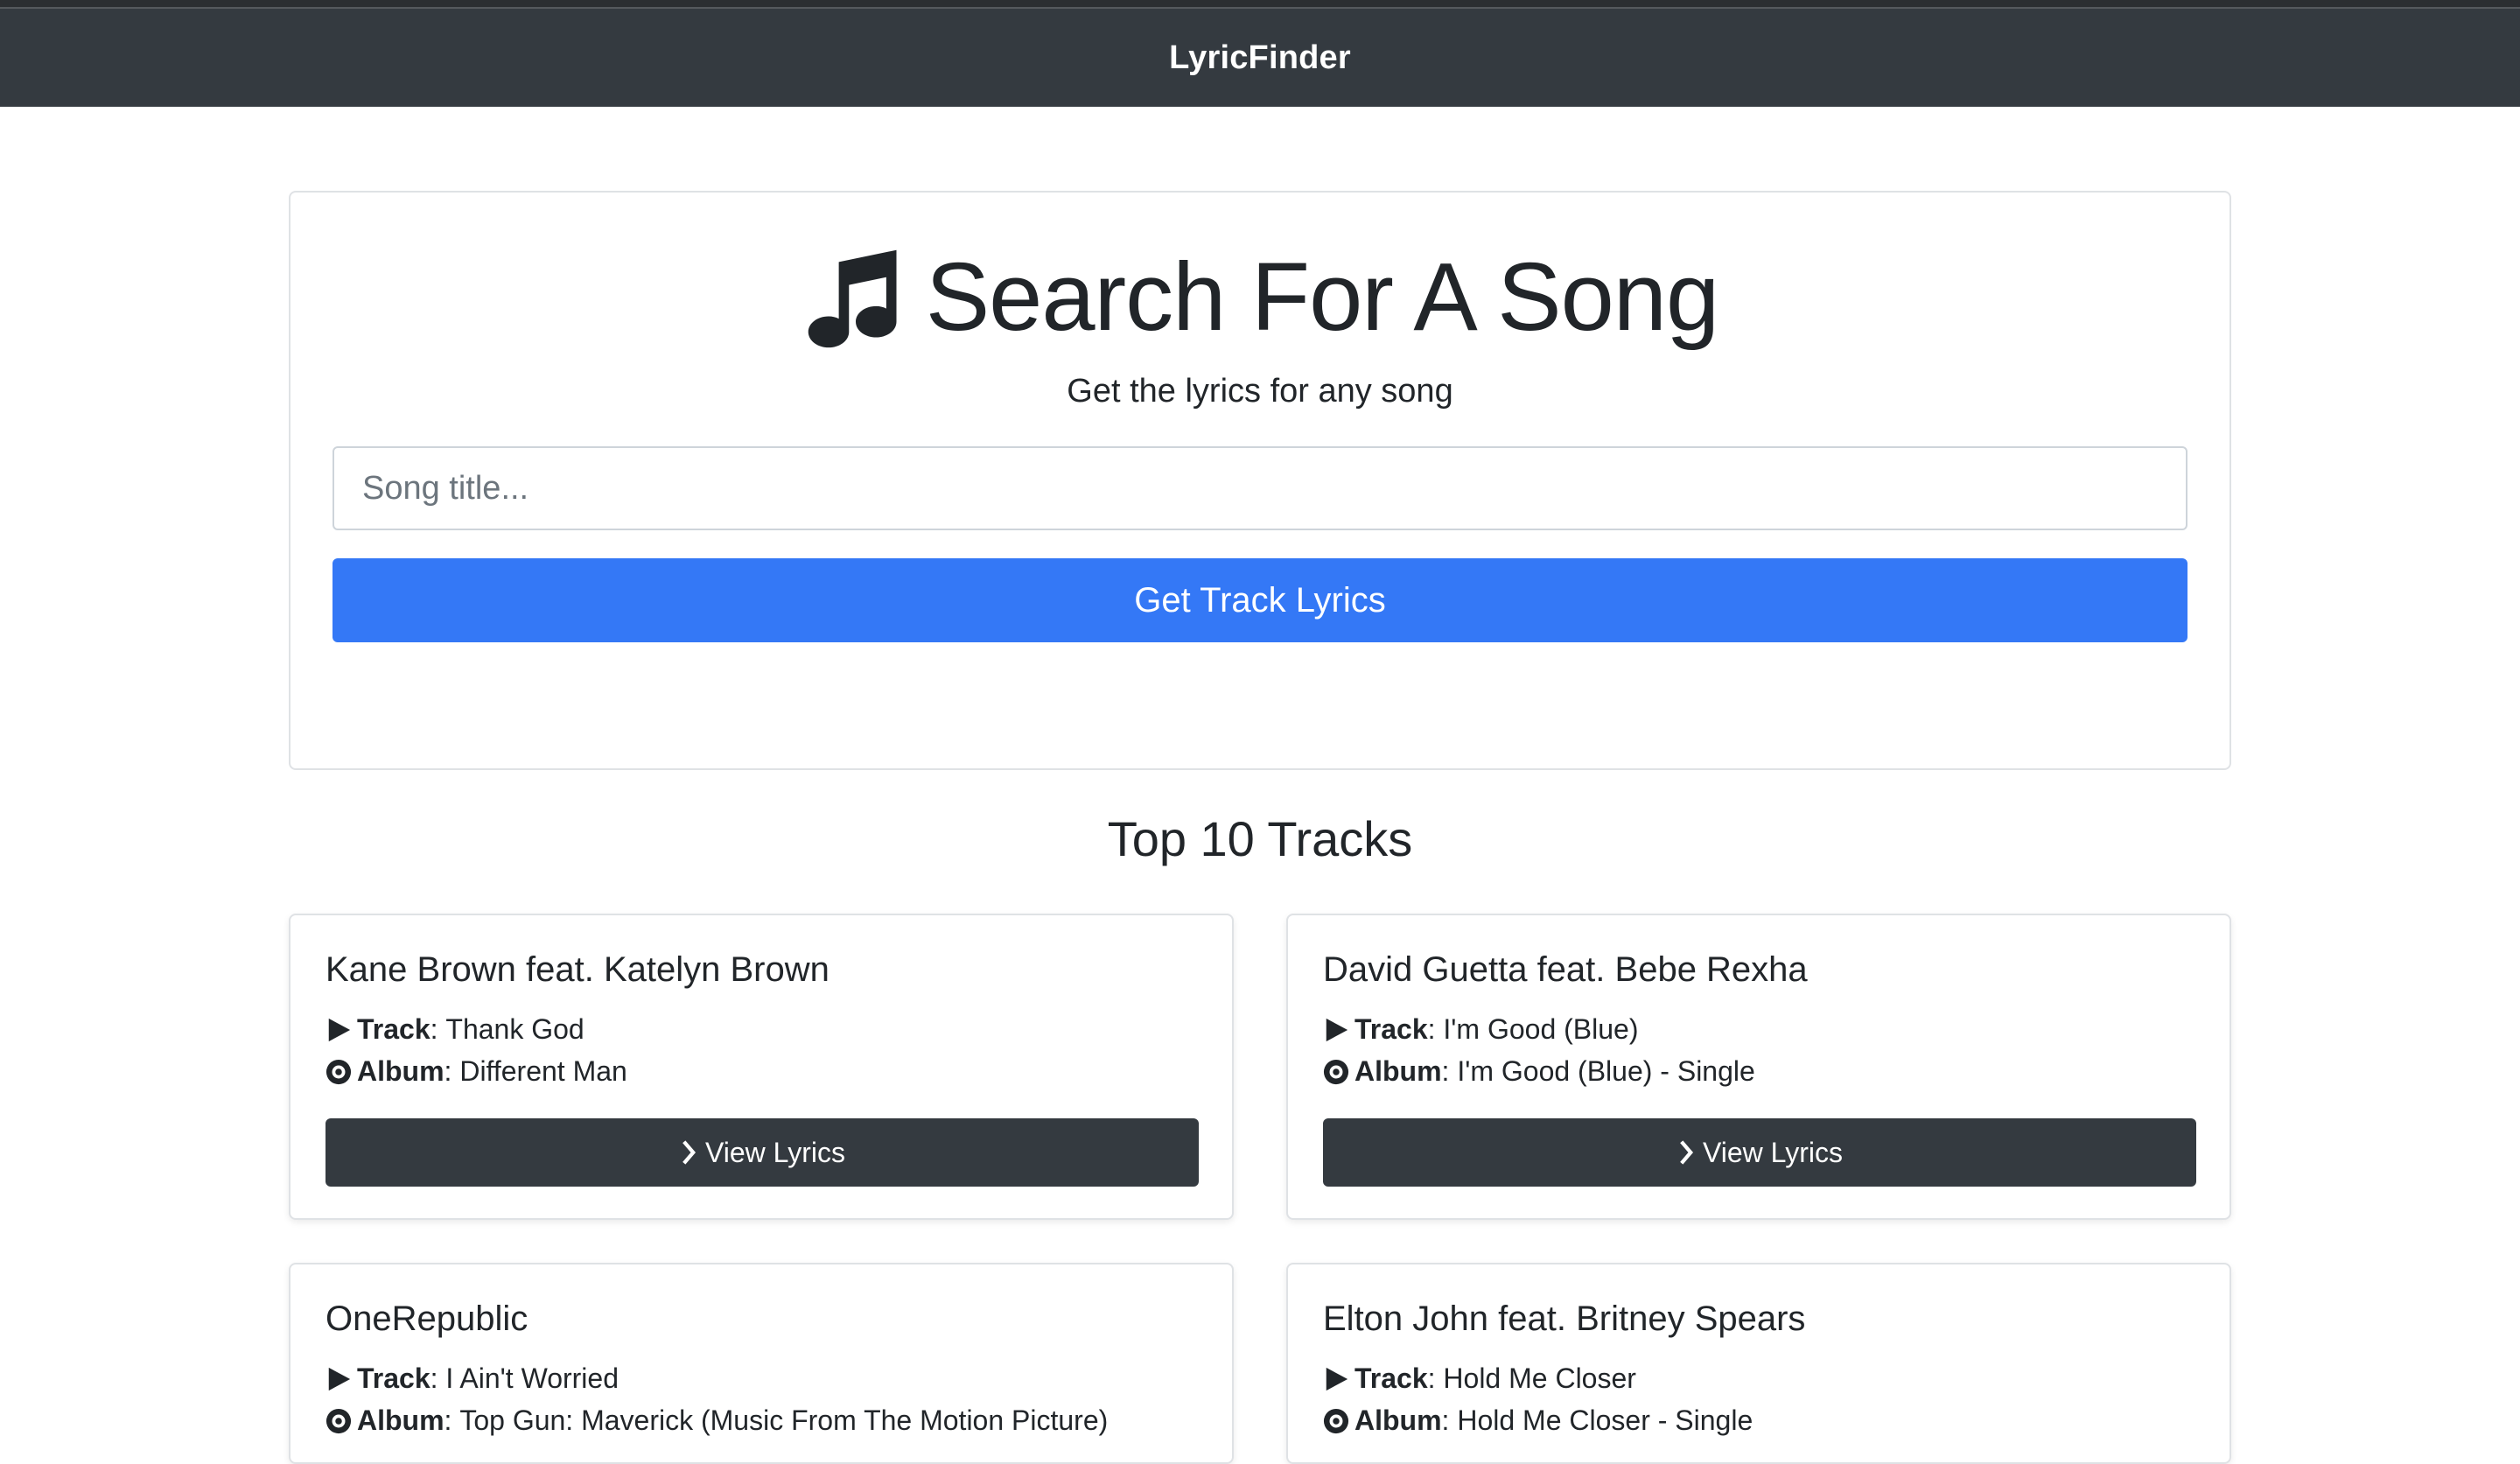 The width and height of the screenshot is (2520, 1464). I want to click on track-row: Track: Thank God, so click(455, 1030).